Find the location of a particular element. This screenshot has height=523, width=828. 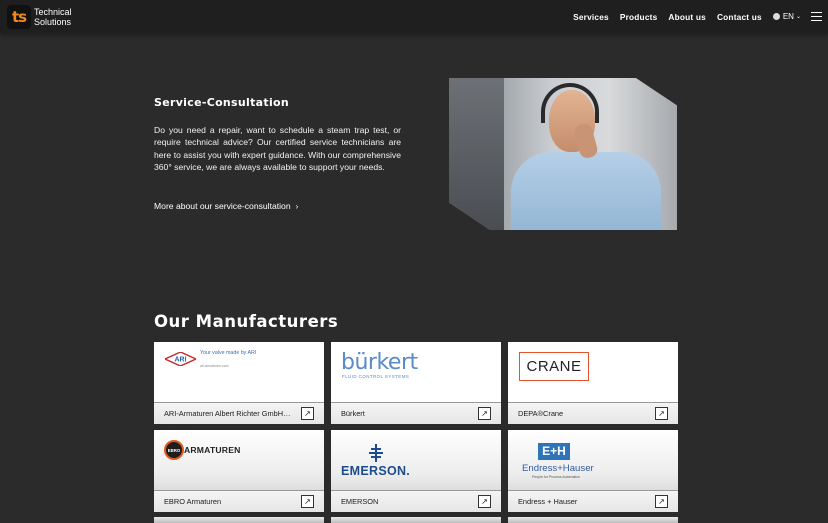

nav-services: Services is located at coordinates (591, 17).